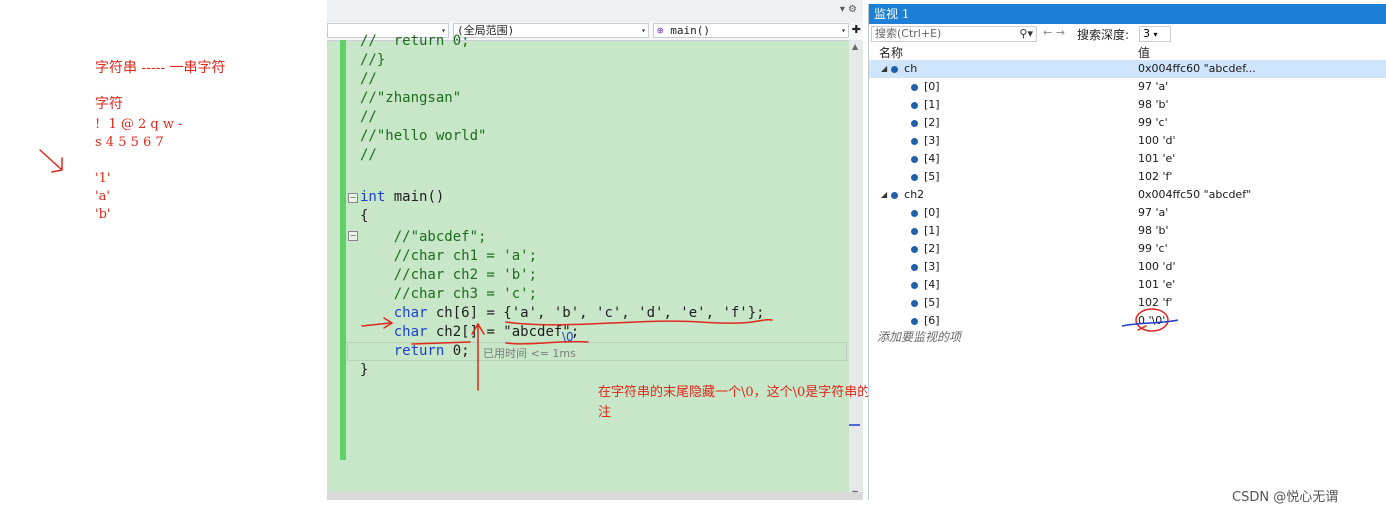 This screenshot has height=512, width=1386. I want to click on code-line: }, so click(364, 370).